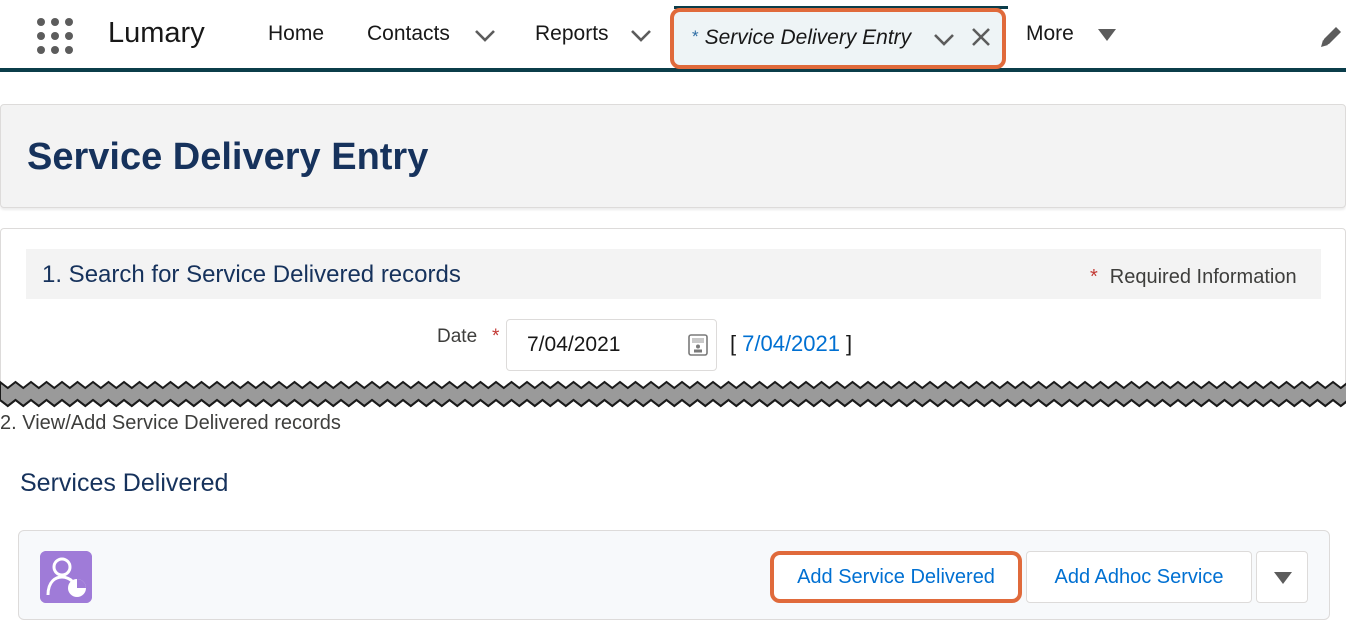 The width and height of the screenshot is (1346, 620). What do you see at coordinates (849, 343) in the screenshot?
I see `bracket-close: ]` at bounding box center [849, 343].